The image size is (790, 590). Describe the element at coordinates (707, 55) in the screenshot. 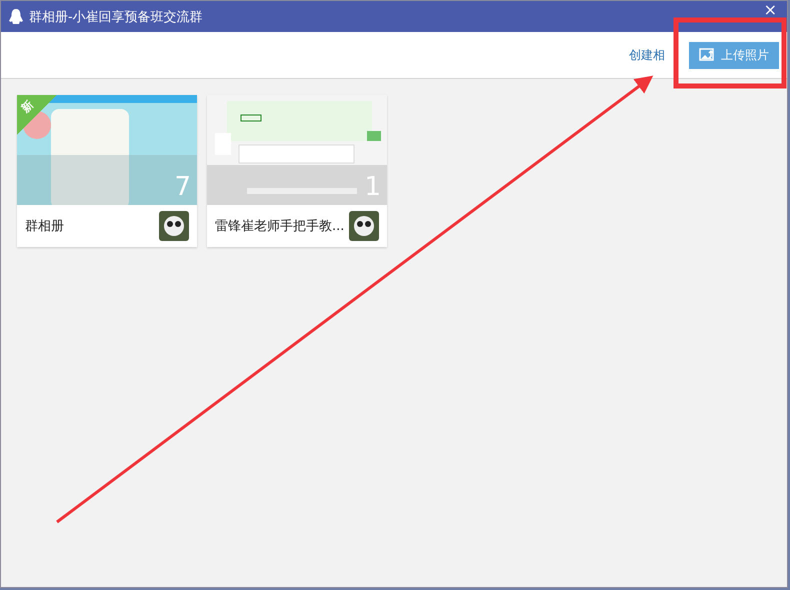

I see `image-upload-icon` at that location.